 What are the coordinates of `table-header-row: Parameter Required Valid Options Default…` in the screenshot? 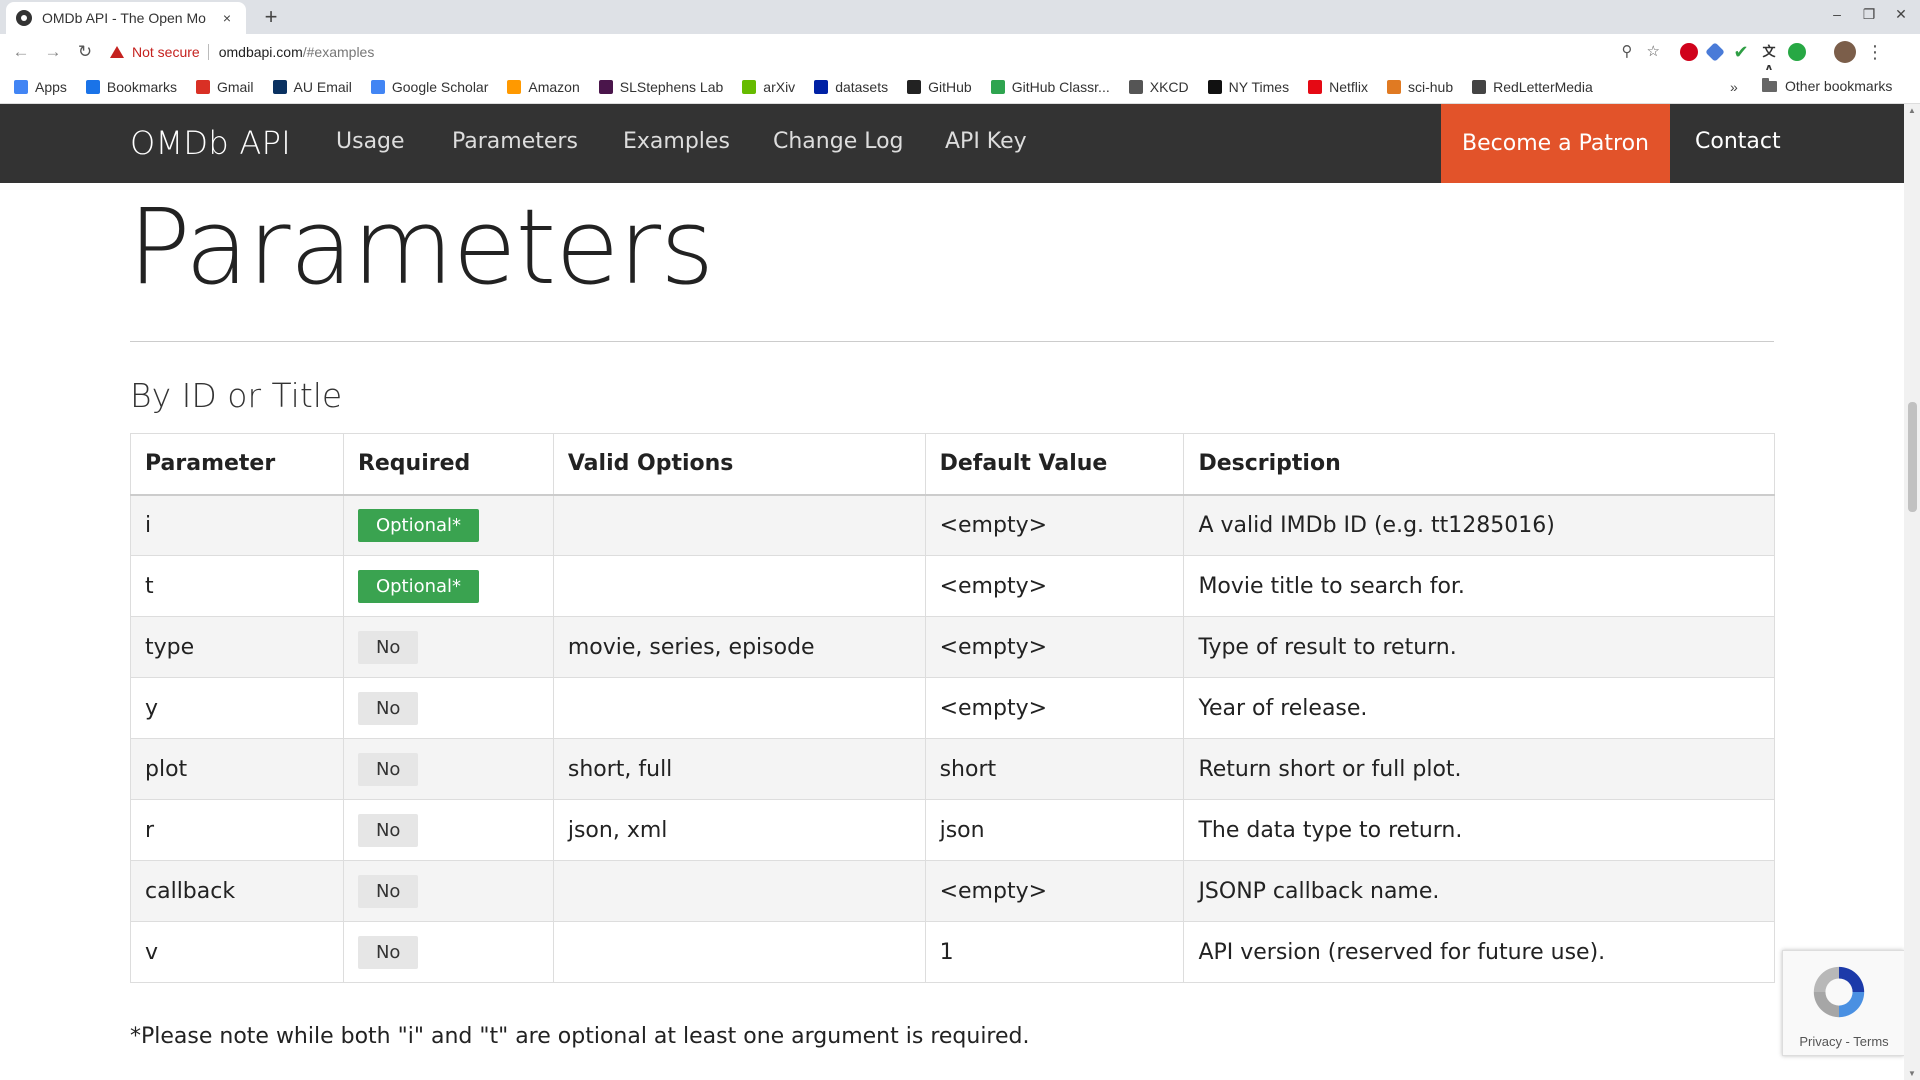 It's located at (952, 464).